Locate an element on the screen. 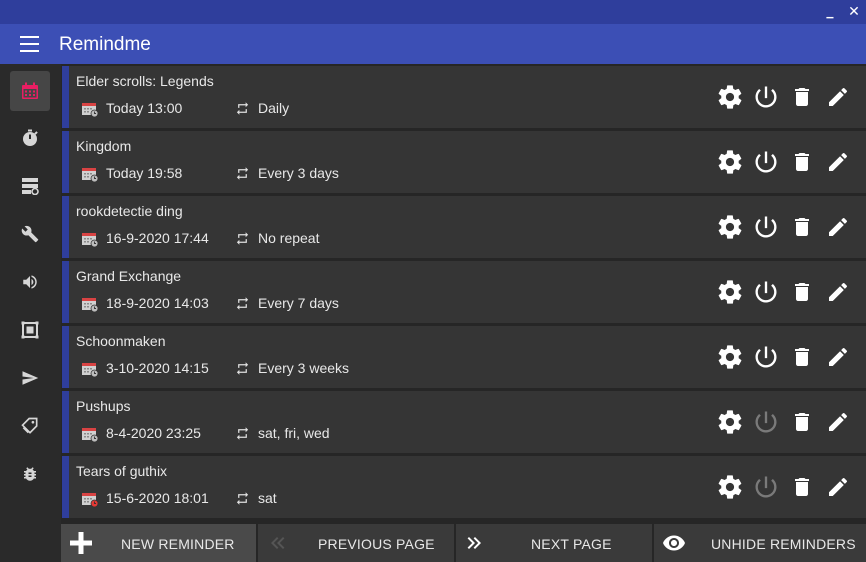 The width and height of the screenshot is (866, 562). app-bar: Remindme is located at coordinates (433, 44).